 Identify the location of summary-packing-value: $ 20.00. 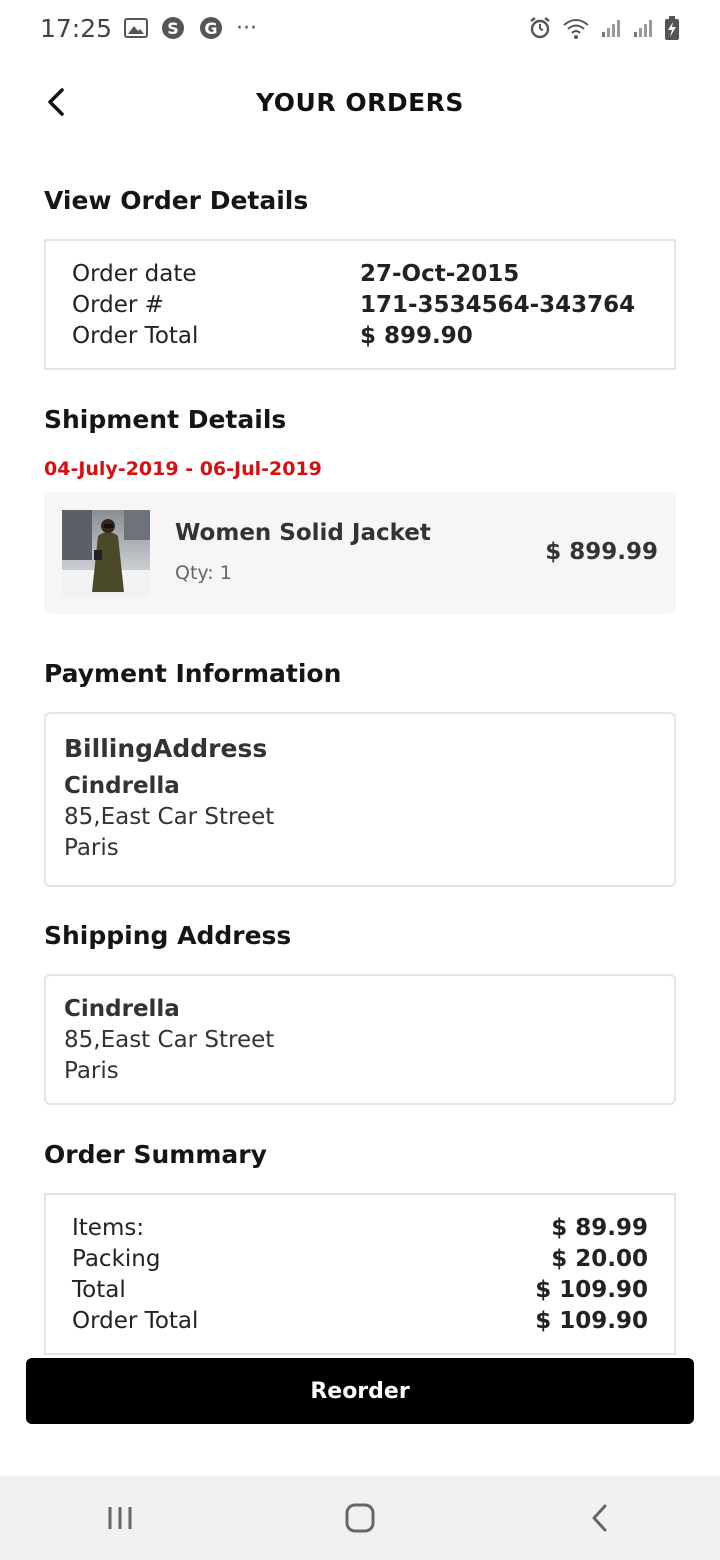
(599, 1259).